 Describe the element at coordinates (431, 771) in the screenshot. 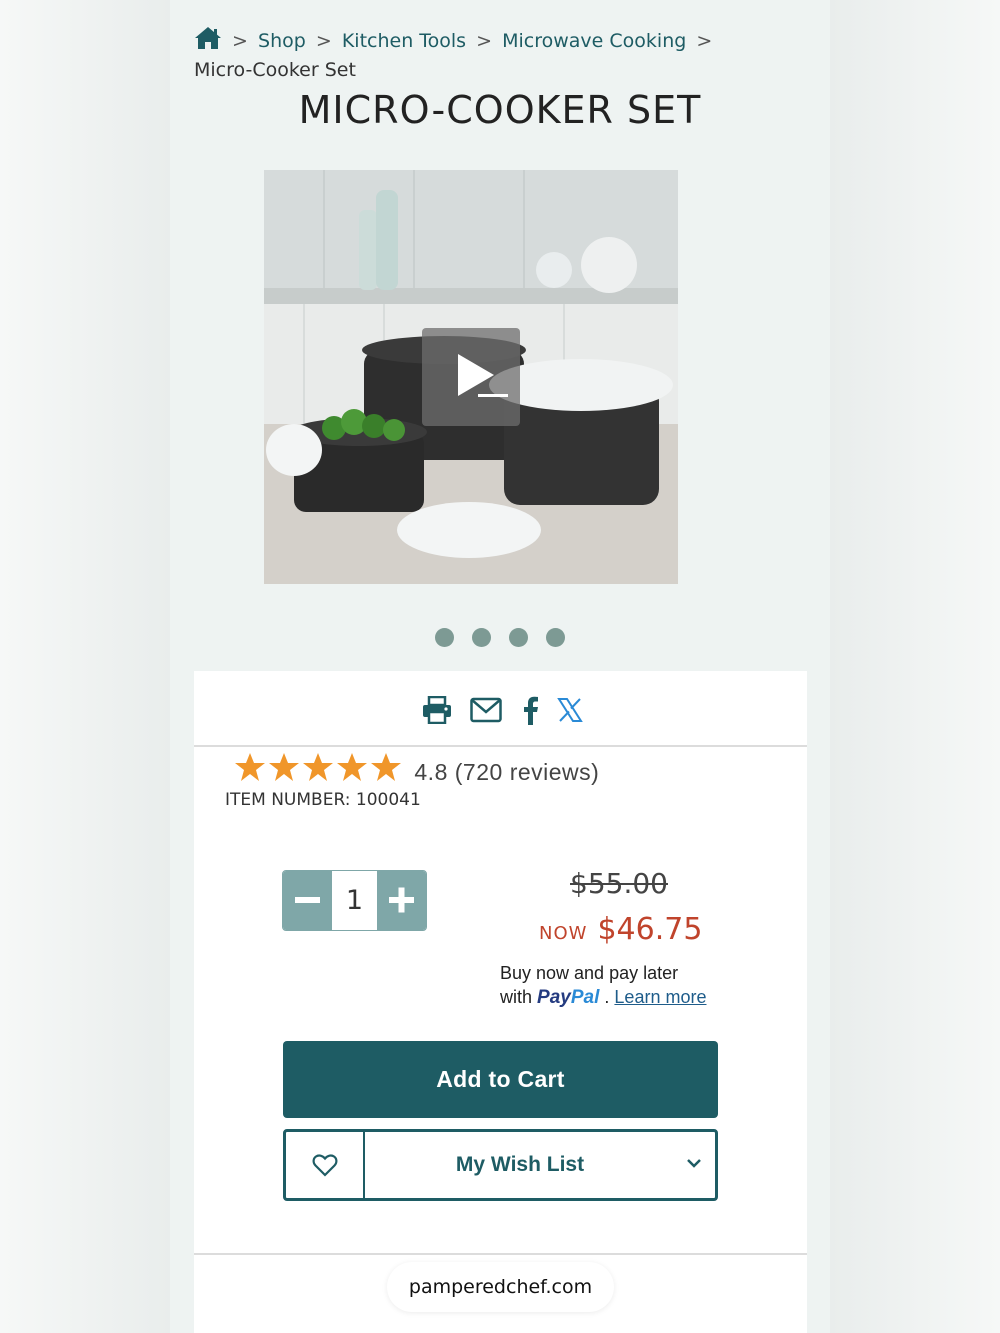

I see `rating-value: 4.8` at that location.